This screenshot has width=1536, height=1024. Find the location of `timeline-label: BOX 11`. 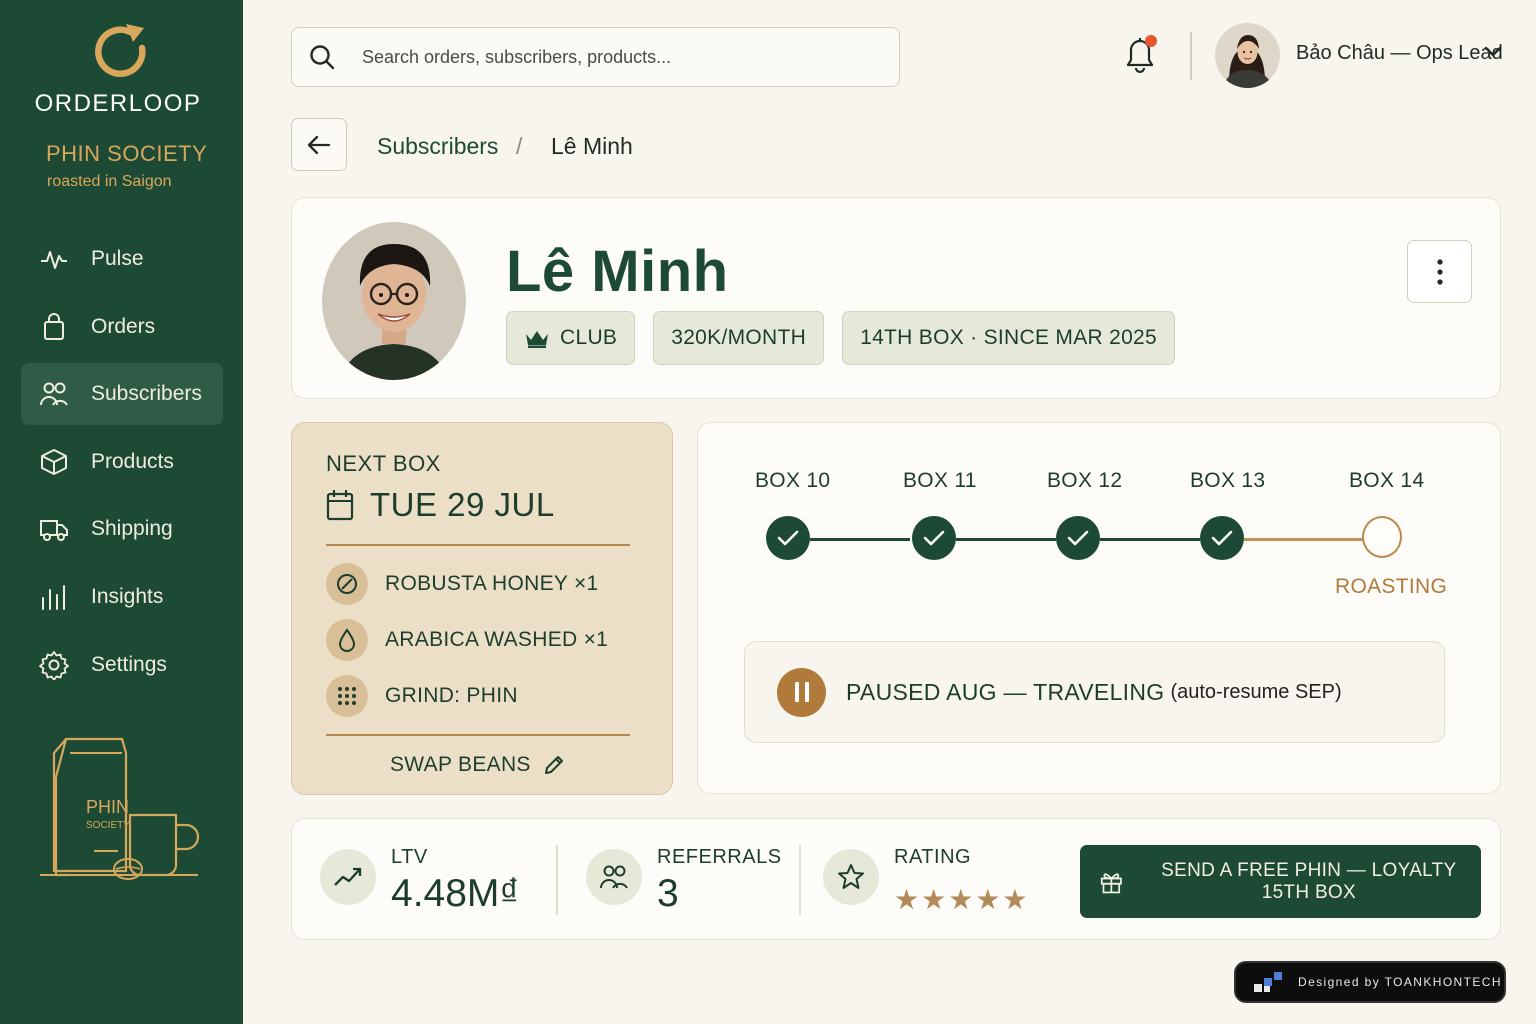

timeline-label: BOX 11 is located at coordinates (940, 480).